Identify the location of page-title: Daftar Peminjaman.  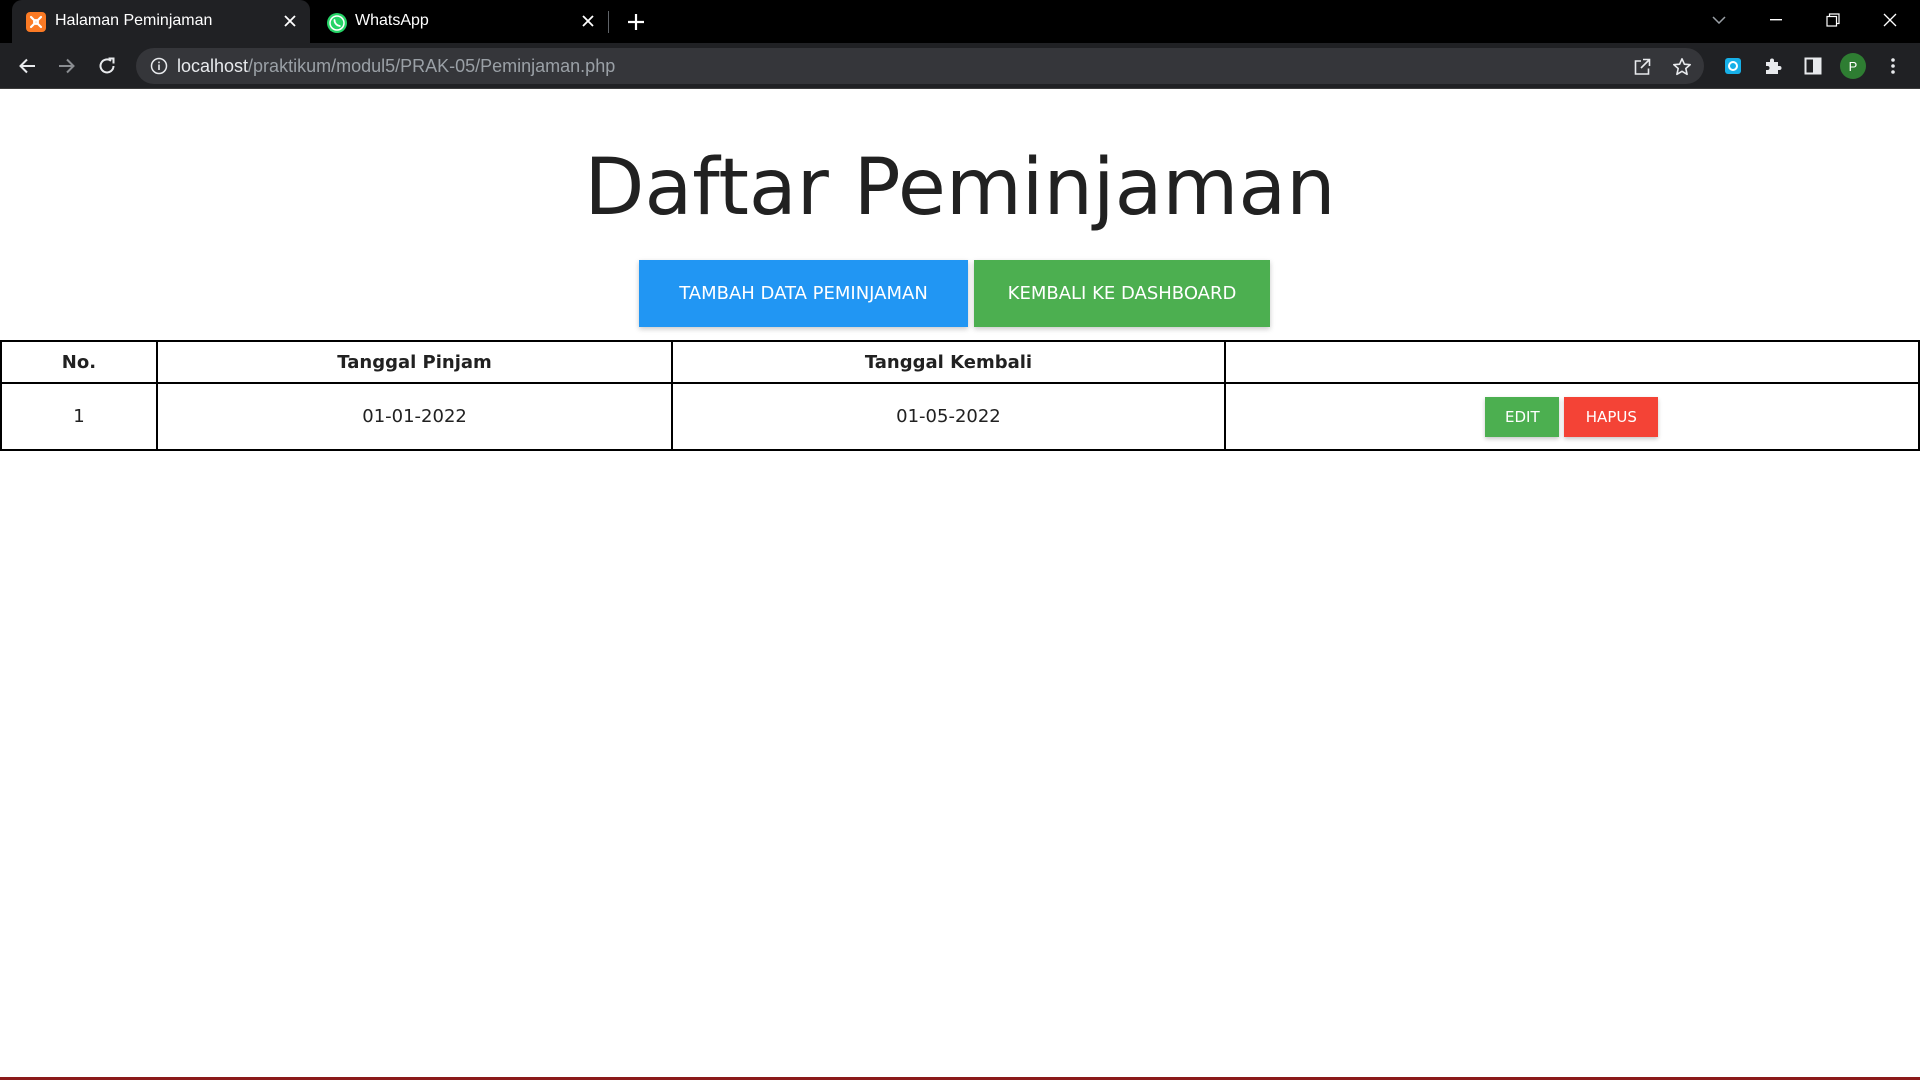
(960, 188).